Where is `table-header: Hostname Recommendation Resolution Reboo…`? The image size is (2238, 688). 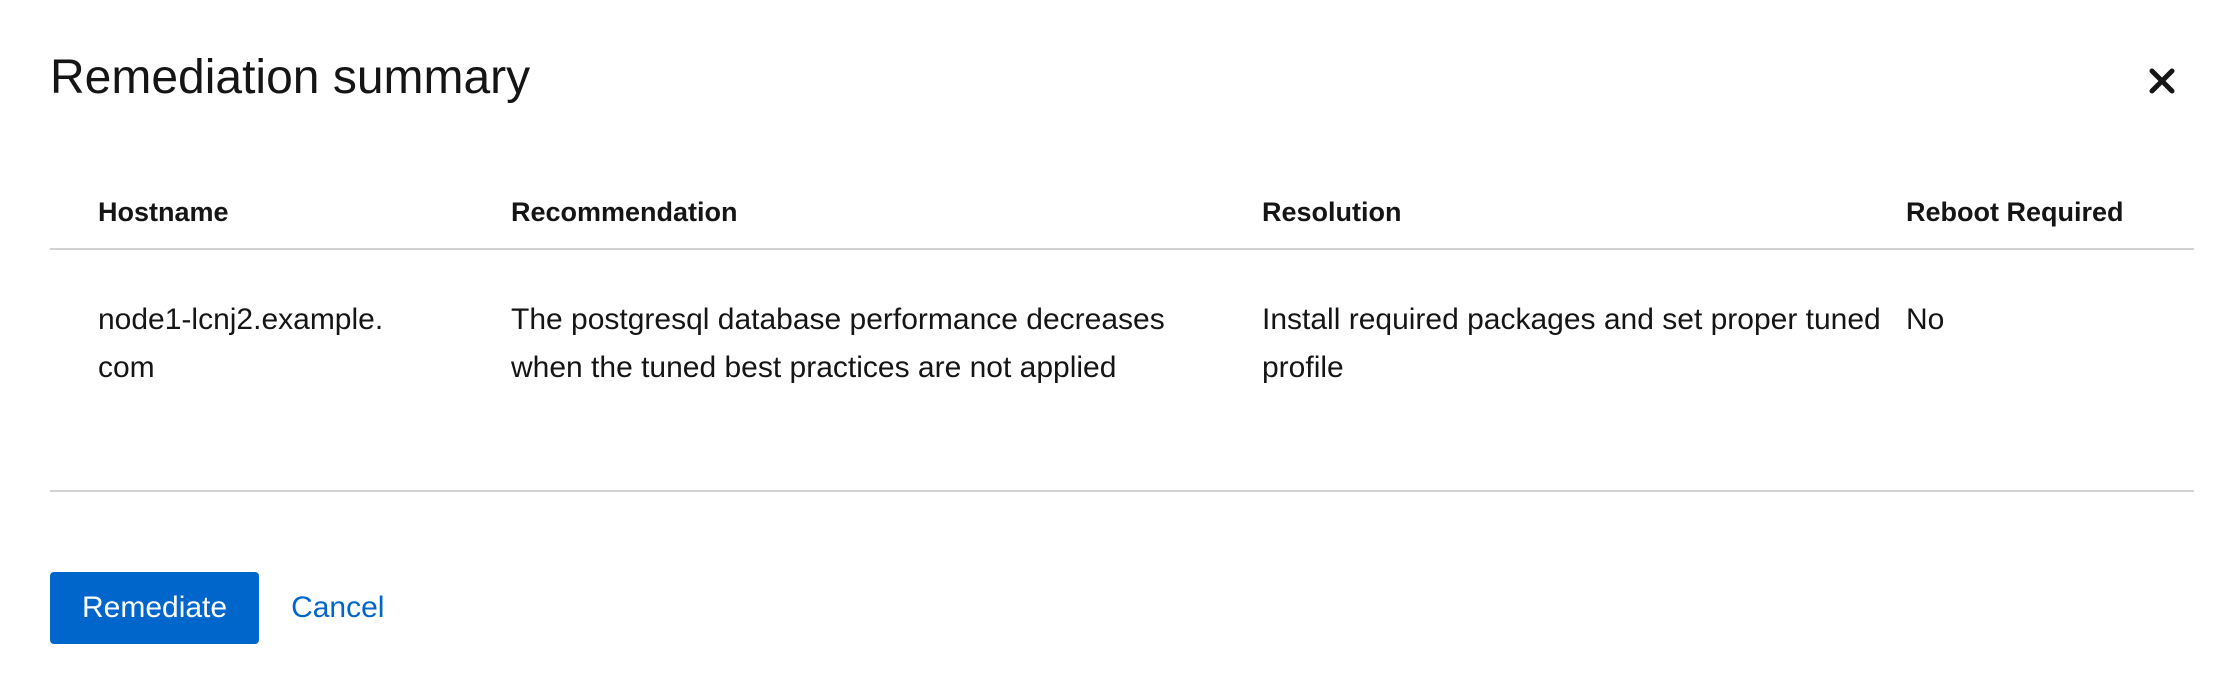 table-header: Hostname Recommendation Resolution Reboo… is located at coordinates (1122, 205).